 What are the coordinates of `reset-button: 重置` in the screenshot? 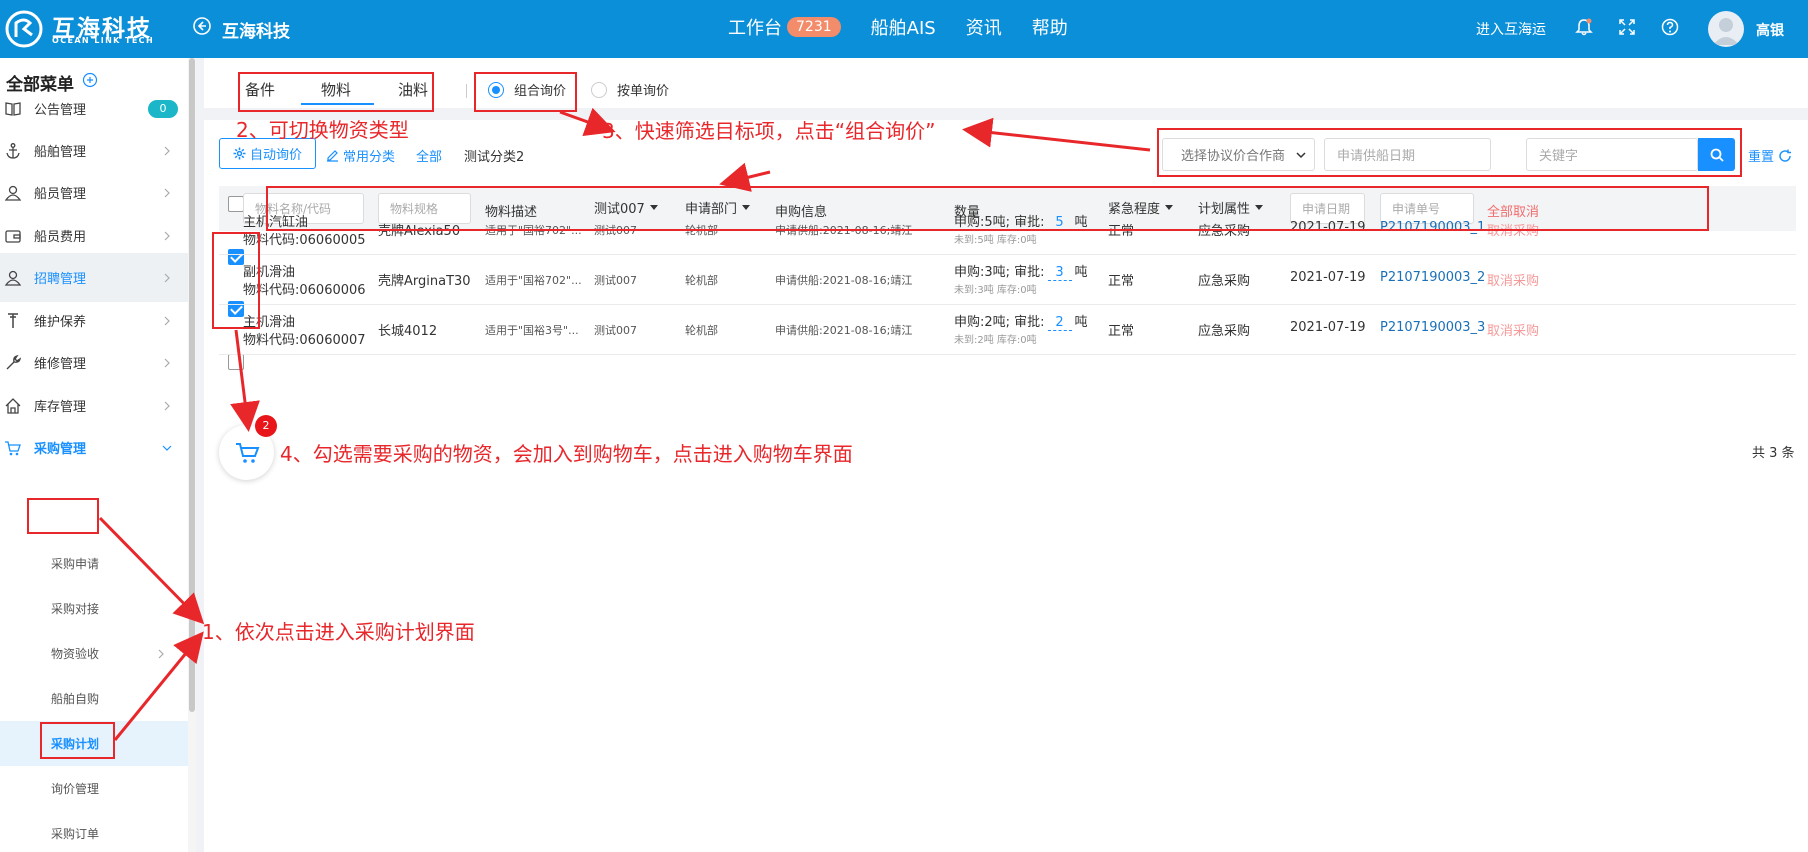 It's located at (1770, 155).